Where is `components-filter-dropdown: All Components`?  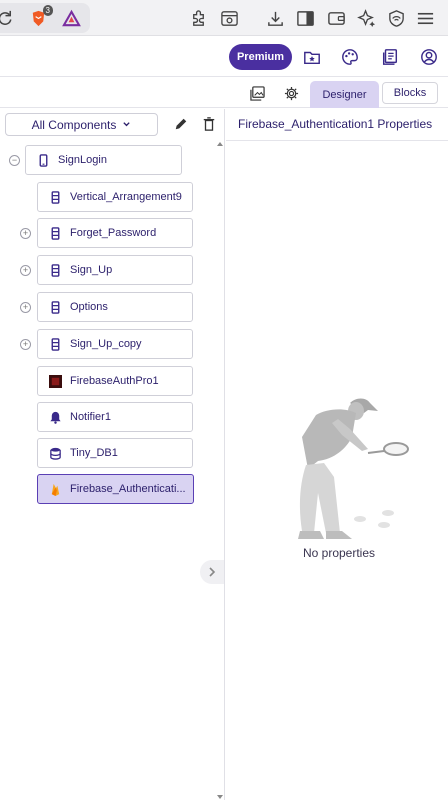 components-filter-dropdown: All Components is located at coordinates (81, 124).